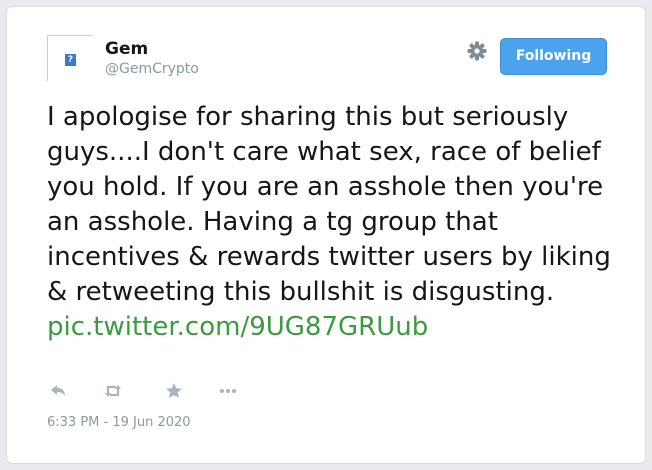 Image resolution: width=652 pixels, height=470 pixels. Describe the element at coordinates (126, 49) in the screenshot. I see `user-name: Gem` at that location.